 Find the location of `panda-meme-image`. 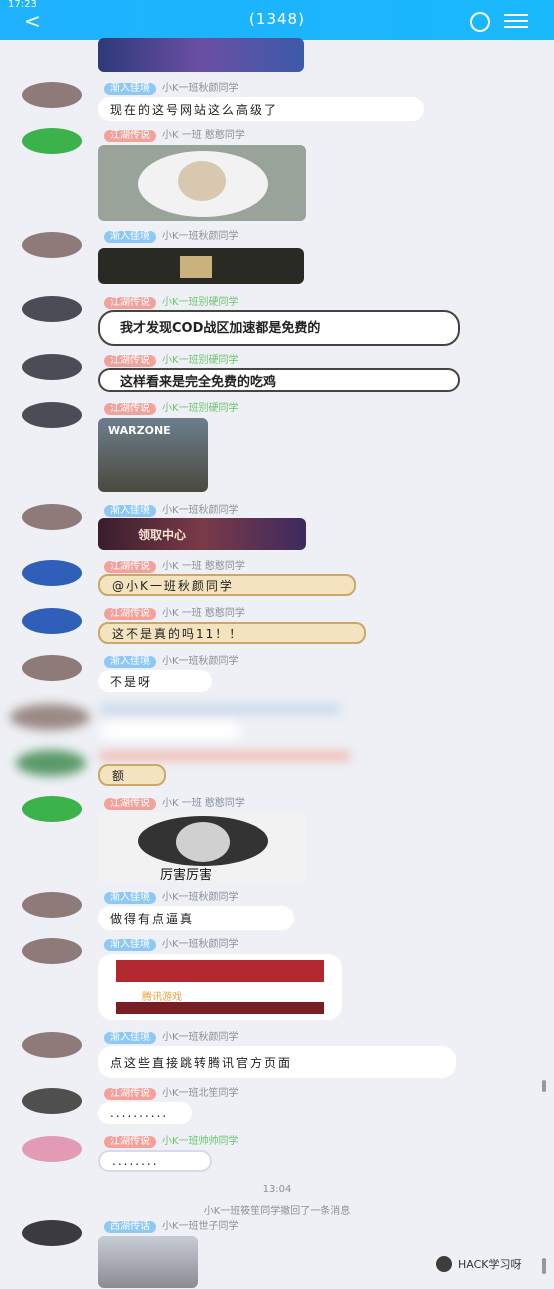

panda-meme-image is located at coordinates (202, 183).